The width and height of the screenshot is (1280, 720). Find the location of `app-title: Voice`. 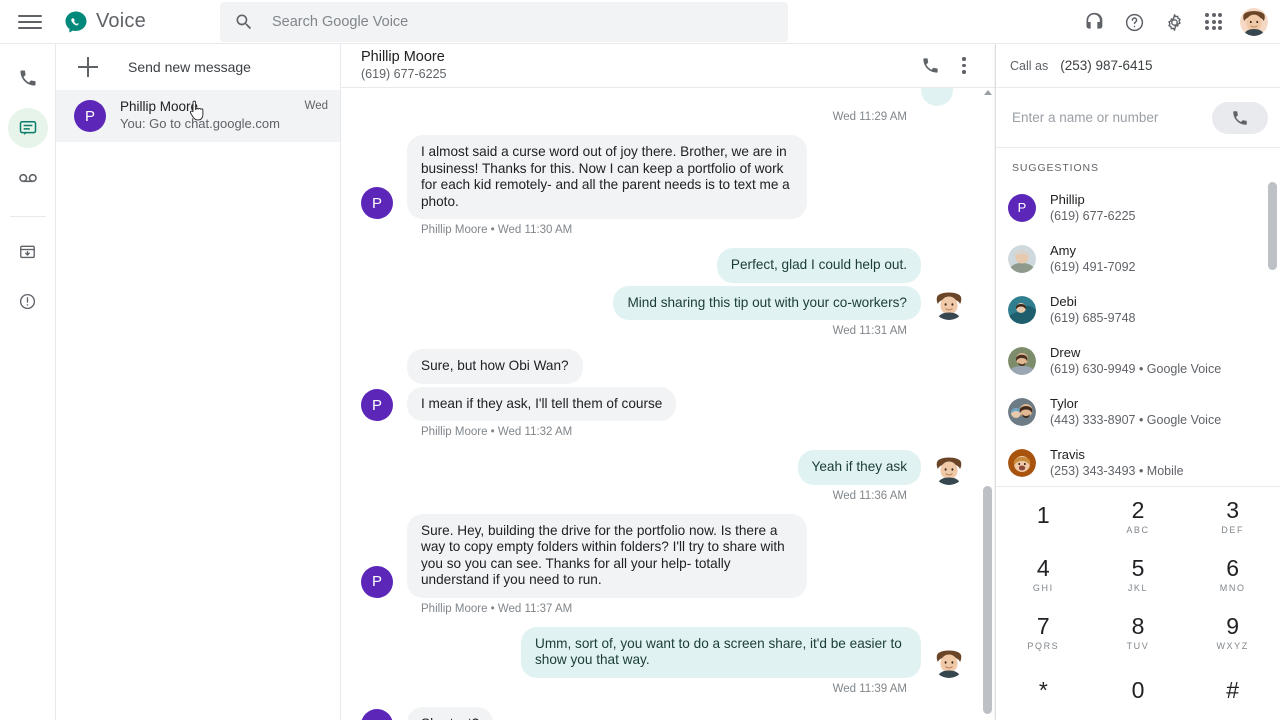

app-title: Voice is located at coordinates (121, 21).